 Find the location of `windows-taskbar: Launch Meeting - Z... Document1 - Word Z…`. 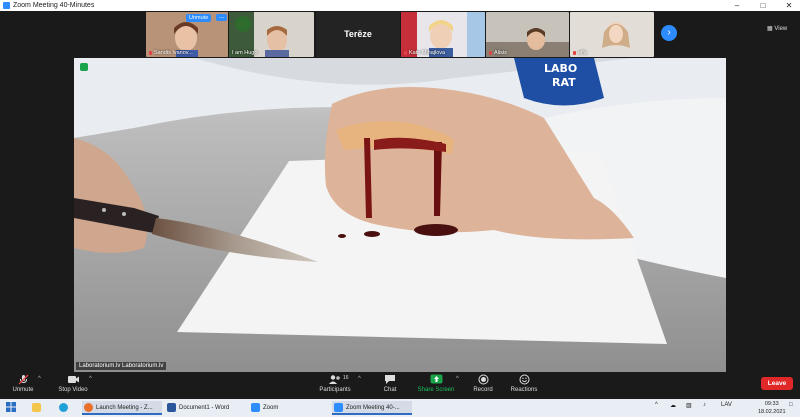

windows-taskbar: Launch Meeting - Z... Document1 - Word Z… is located at coordinates (400, 408).